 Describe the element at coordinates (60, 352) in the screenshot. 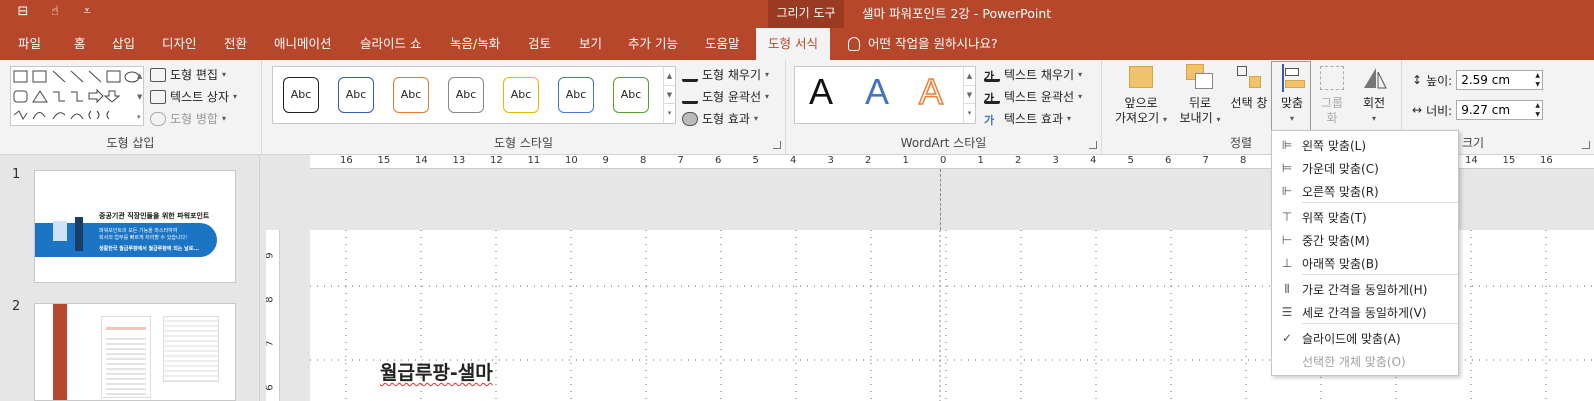

I see `thumb2-sidebar` at that location.